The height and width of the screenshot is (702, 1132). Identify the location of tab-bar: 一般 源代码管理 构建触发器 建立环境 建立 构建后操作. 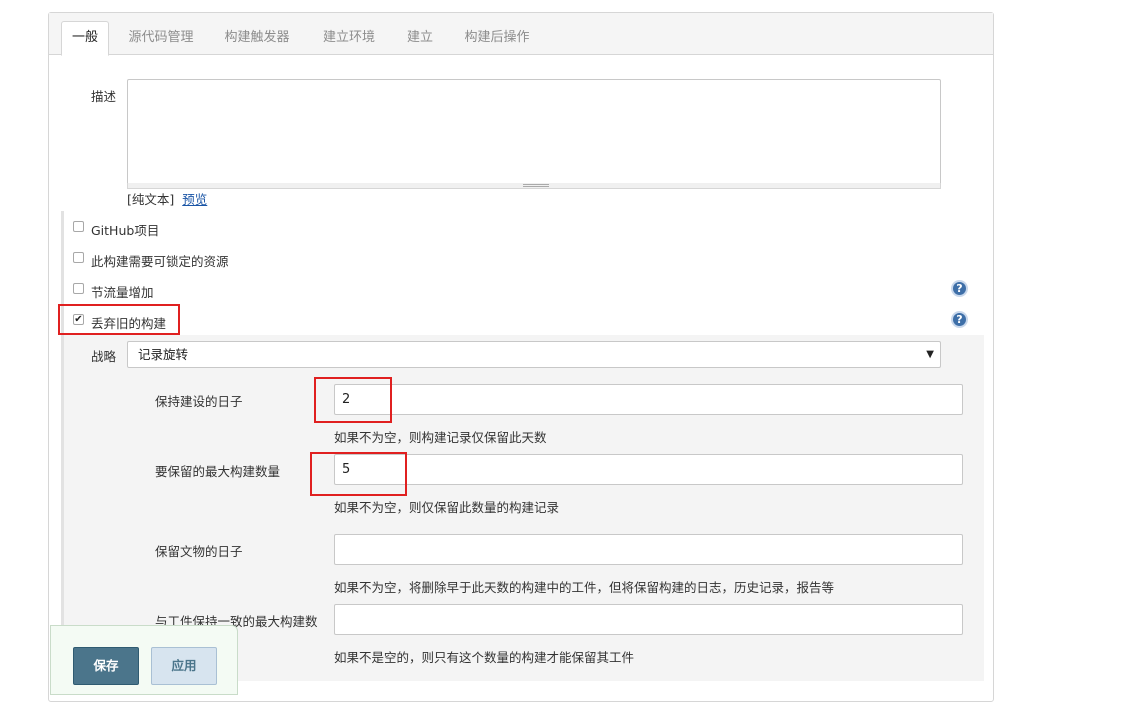
(521, 34).